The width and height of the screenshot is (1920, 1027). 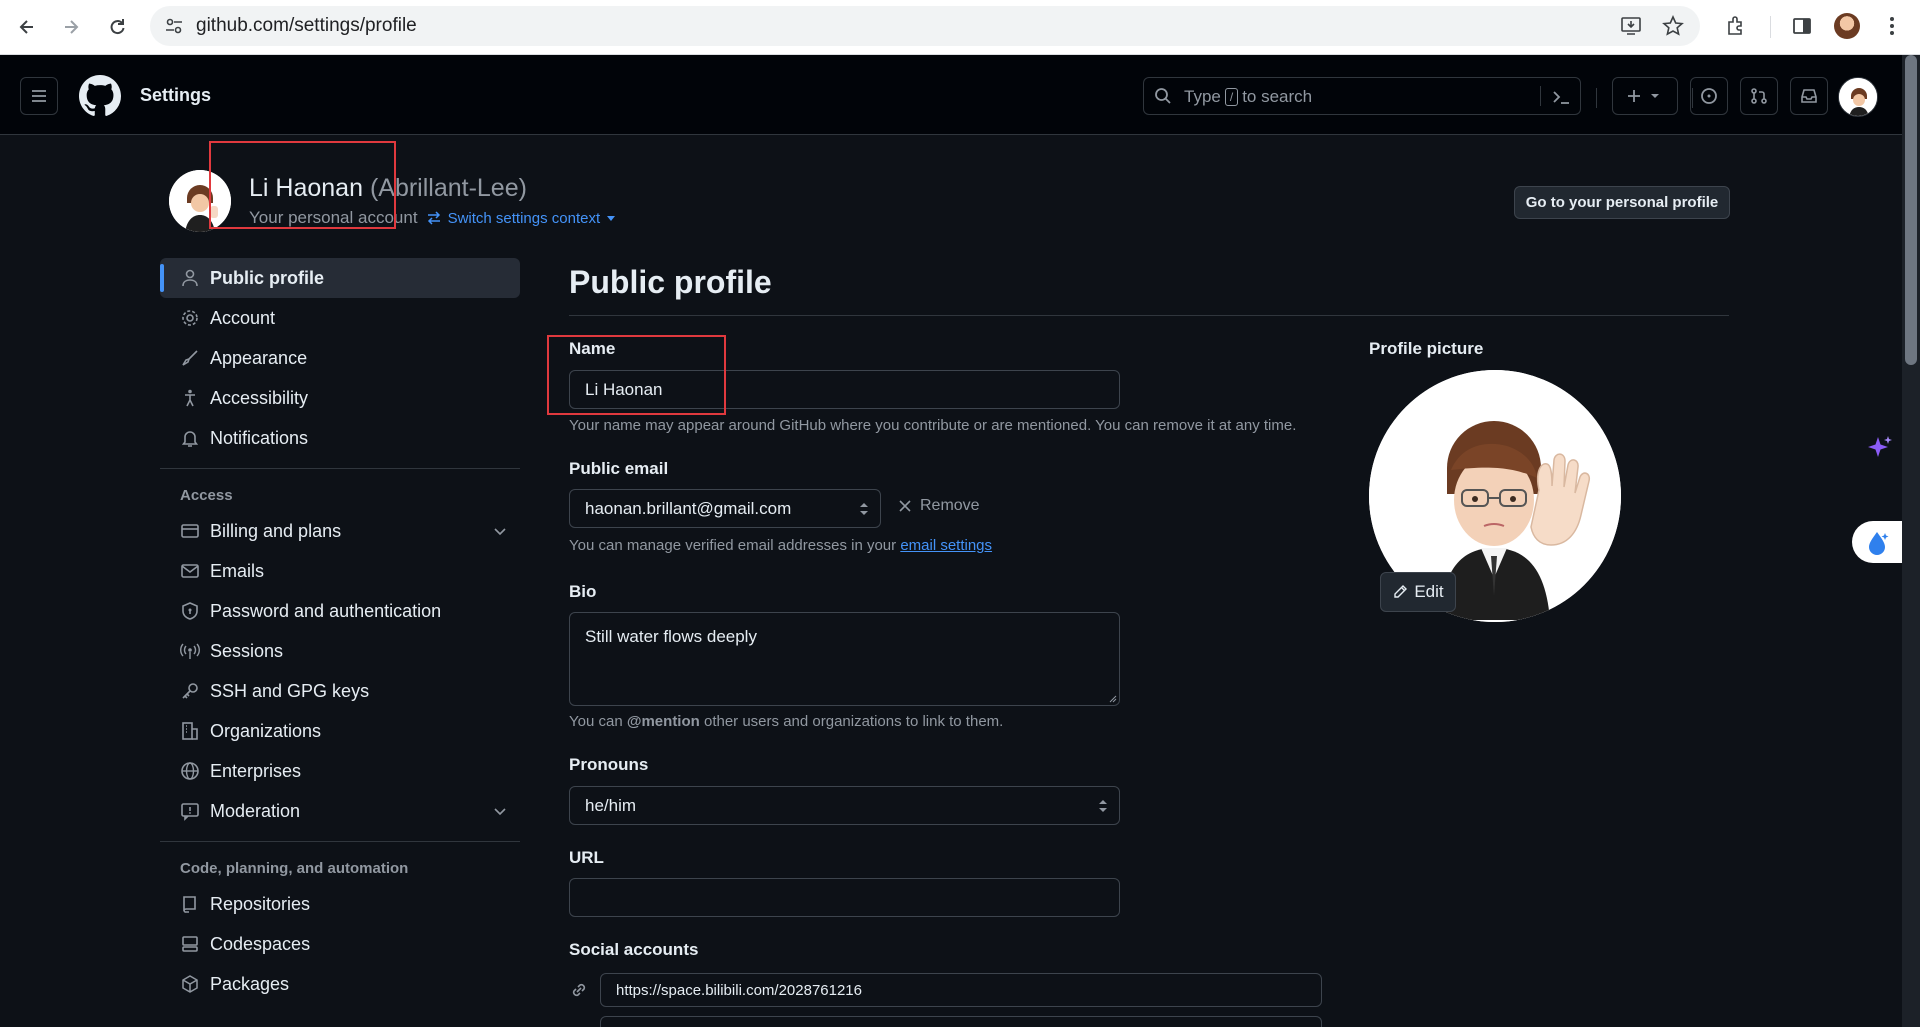 What do you see at coordinates (1847, 26) in the screenshot?
I see `browser-profile-avatar` at bounding box center [1847, 26].